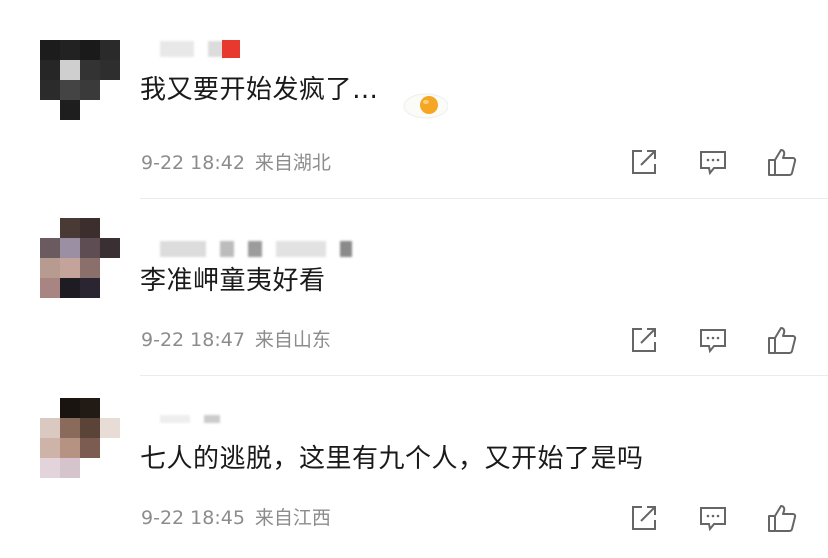  I want to click on share-icon, so click(644, 518).